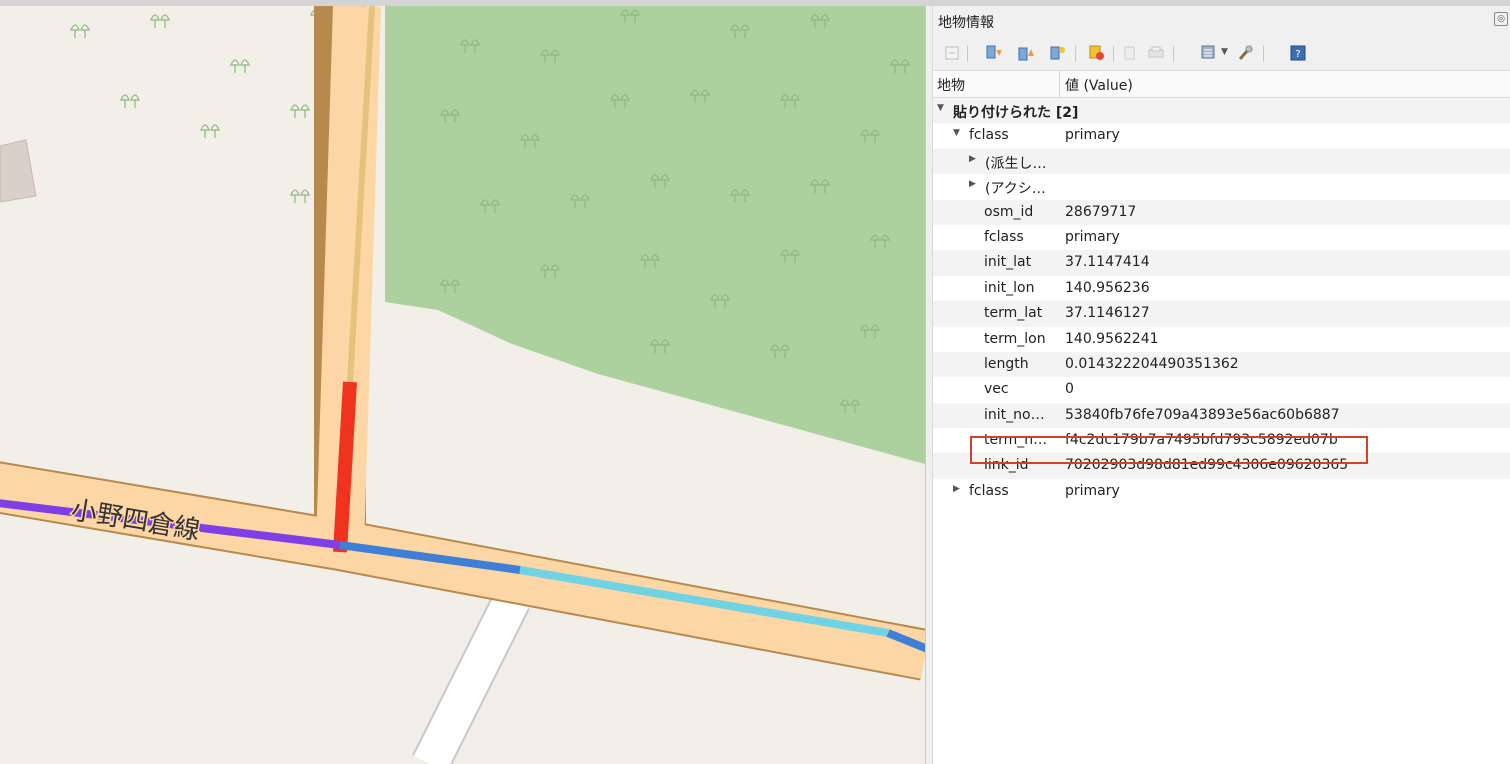 The height and width of the screenshot is (764, 1510). I want to click on row-key: term_lat, so click(1013, 313).